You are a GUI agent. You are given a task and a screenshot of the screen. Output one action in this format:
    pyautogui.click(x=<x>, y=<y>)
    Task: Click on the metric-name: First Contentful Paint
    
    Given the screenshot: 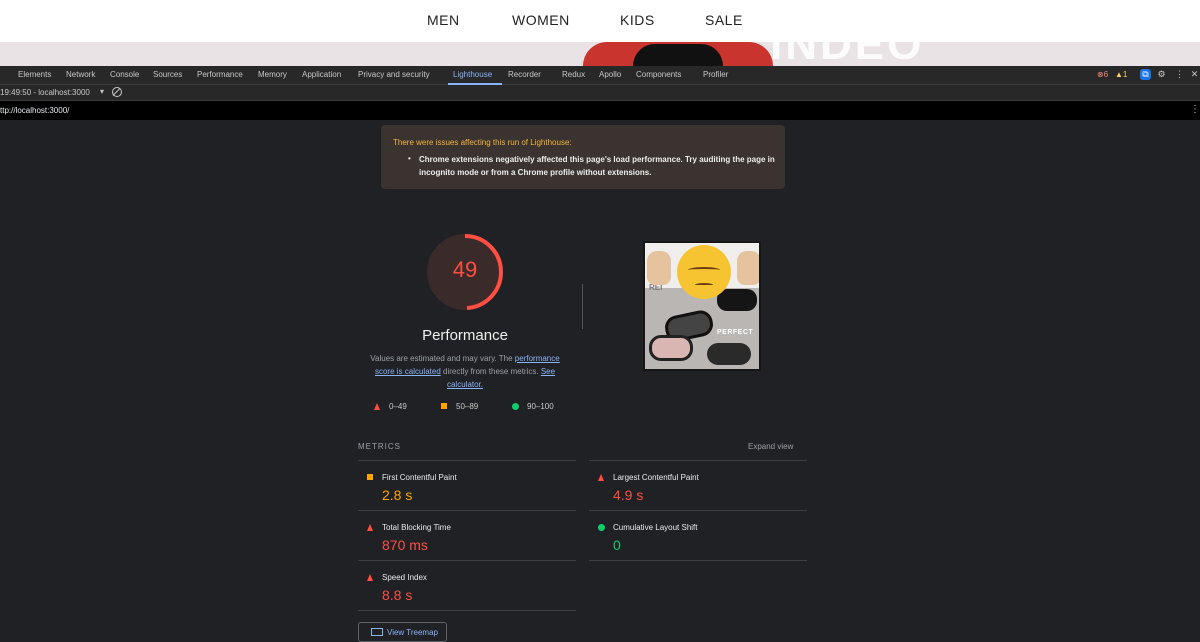 What is the action you would take?
    pyautogui.click(x=419, y=477)
    